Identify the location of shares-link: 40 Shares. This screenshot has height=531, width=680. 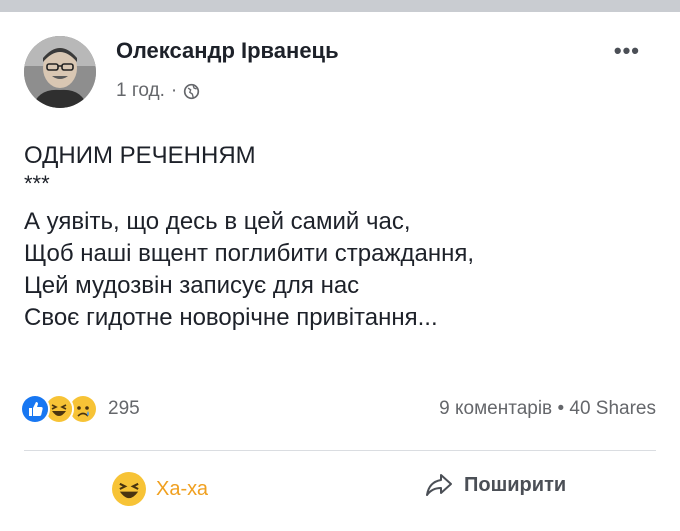
(612, 408).